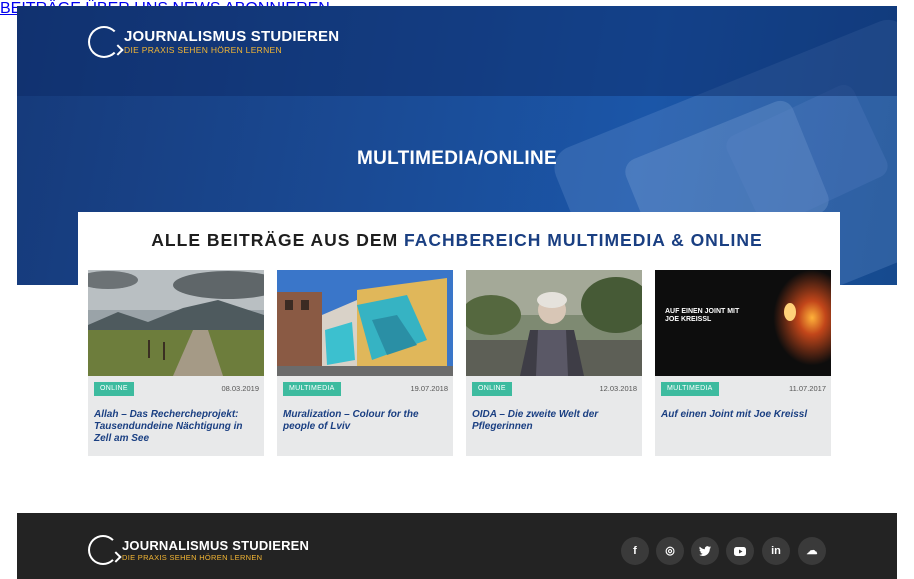 The width and height of the screenshot is (914, 579). Describe the element at coordinates (705, 551) in the screenshot. I see `twitter-icon` at that location.